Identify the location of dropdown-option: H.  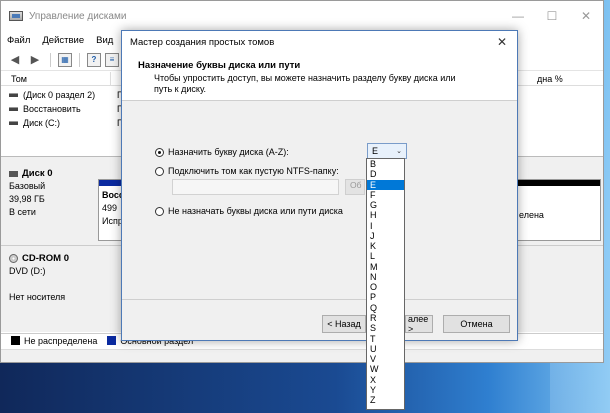
(385, 215).